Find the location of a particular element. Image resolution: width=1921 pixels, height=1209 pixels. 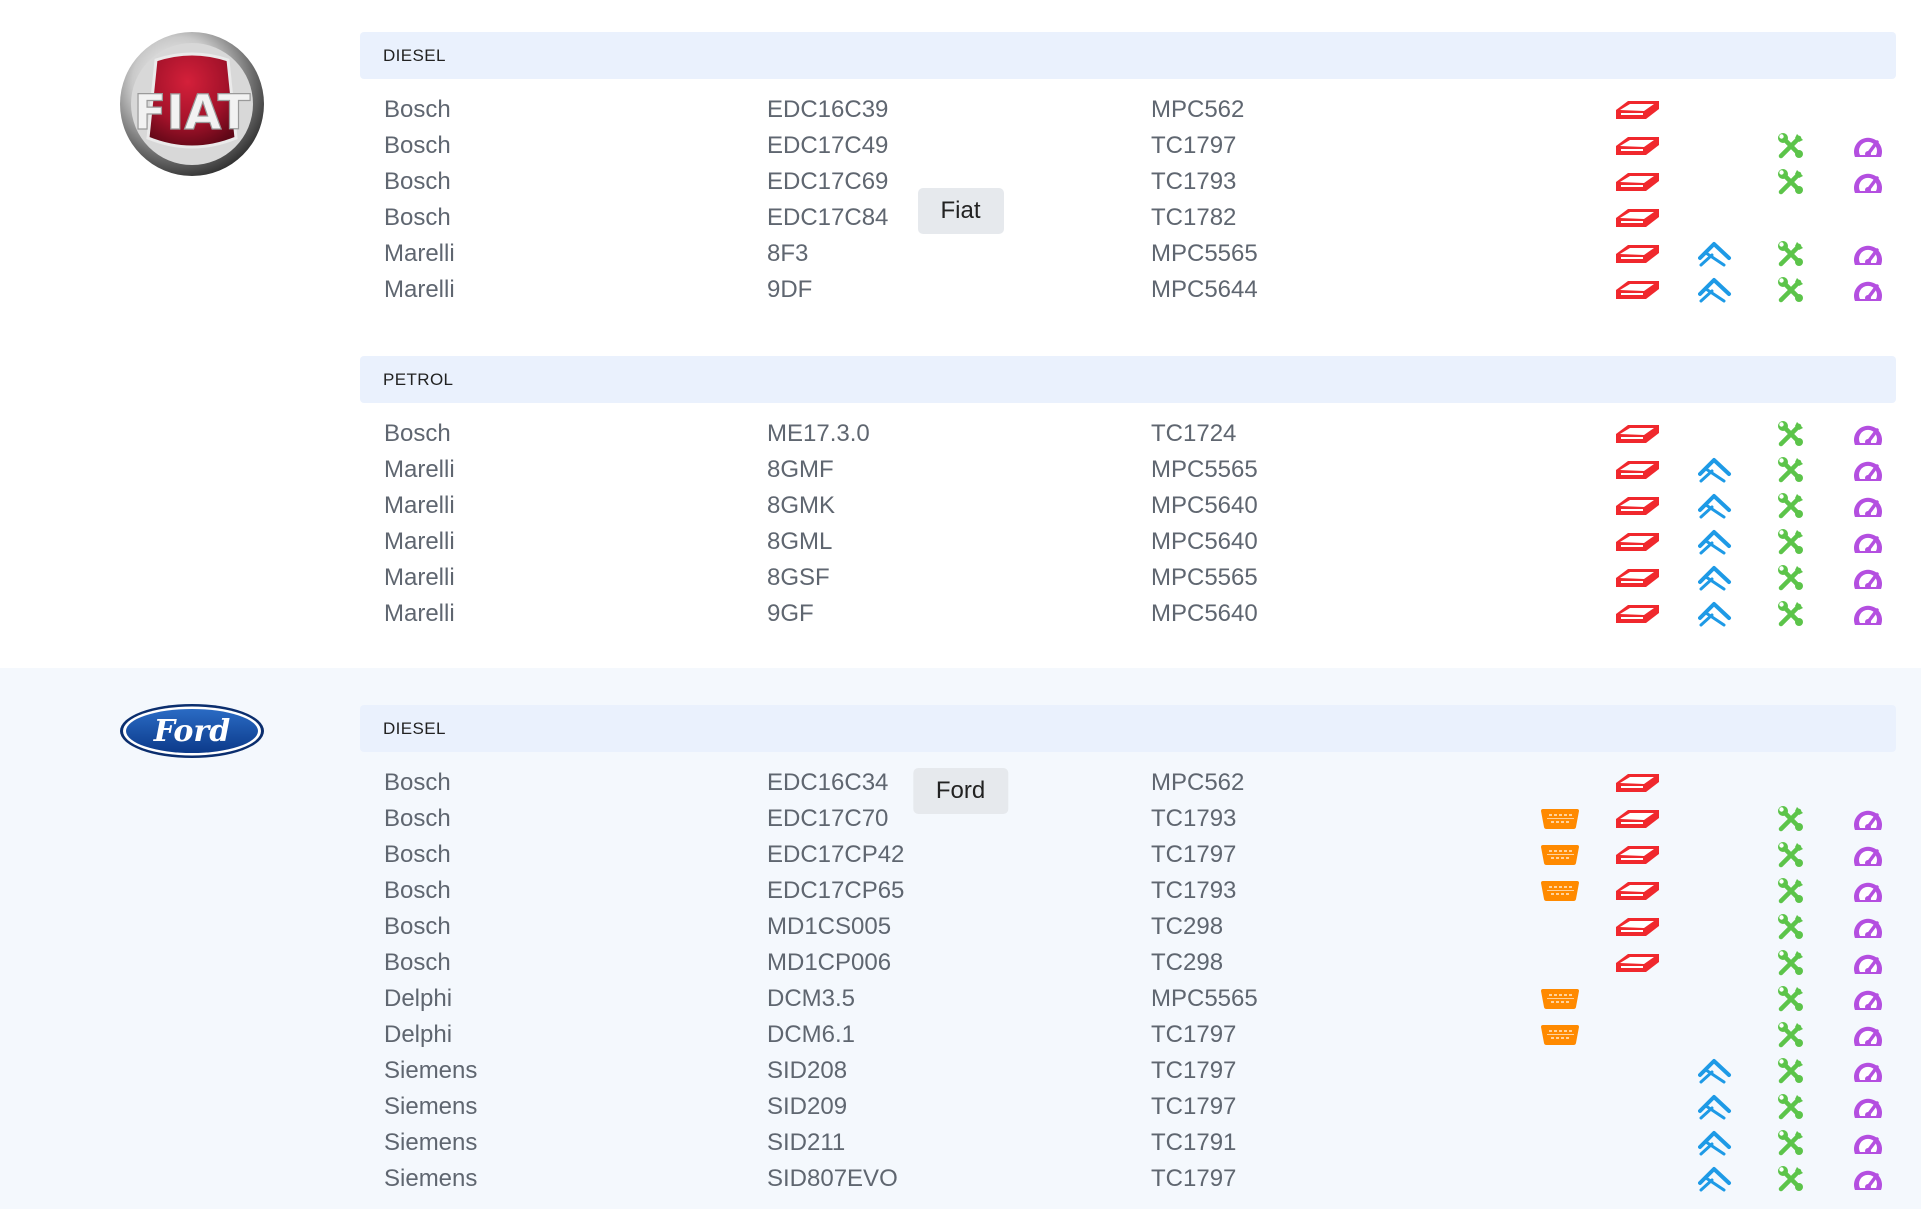

ecu-cpu: TC1791 is located at coordinates (1194, 1142).